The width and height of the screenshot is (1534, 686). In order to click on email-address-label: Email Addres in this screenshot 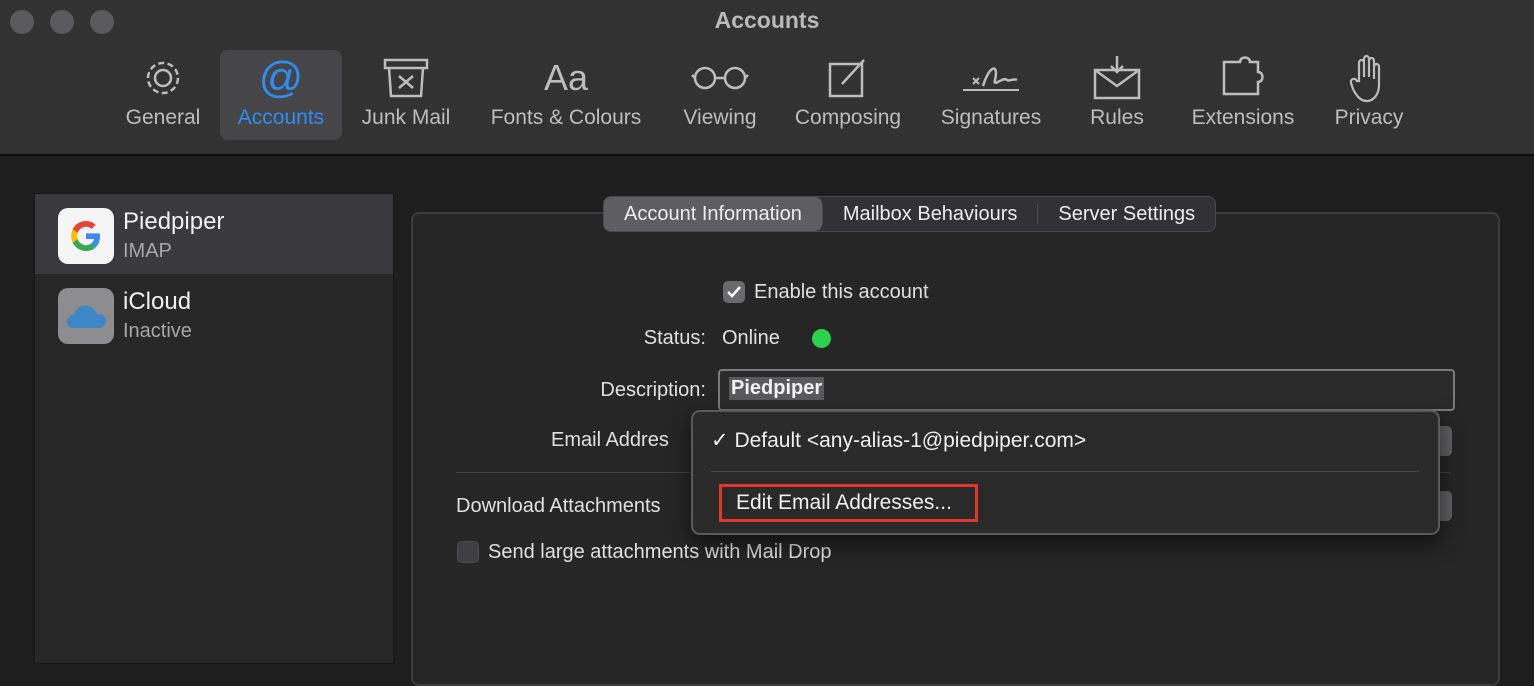, I will do `click(610, 440)`.